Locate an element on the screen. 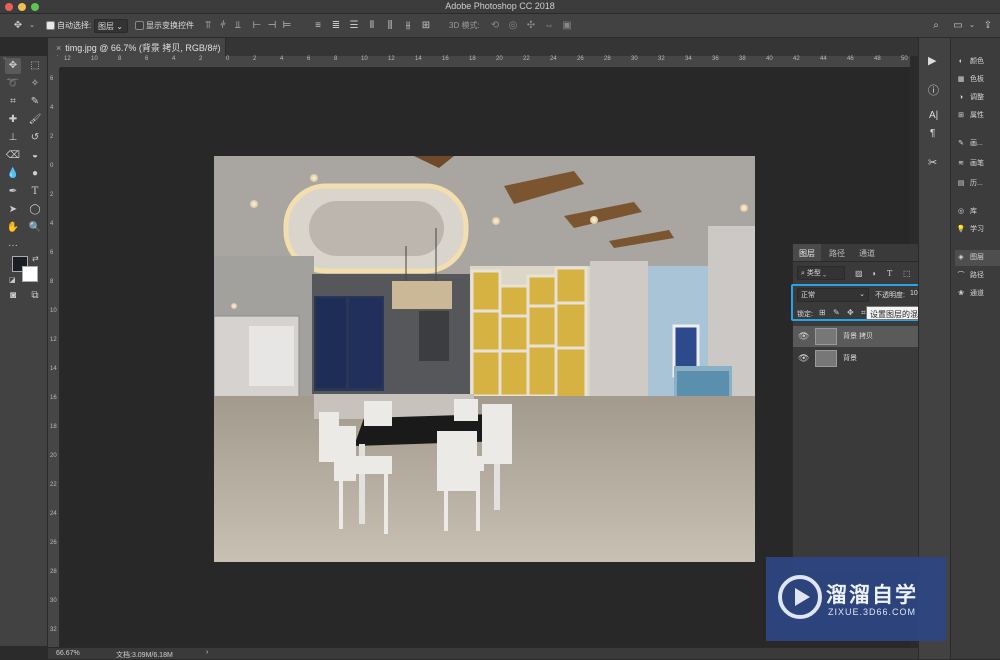  path-selection-tool-icon: ➤ is located at coordinates (13, 210).